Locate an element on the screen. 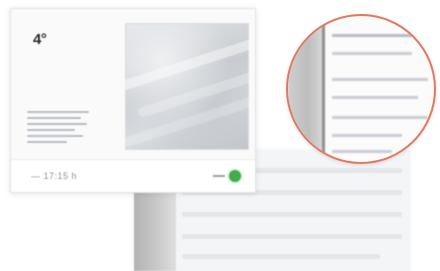 The height and width of the screenshot is (271, 440). card-photo is located at coordinates (187, 86).